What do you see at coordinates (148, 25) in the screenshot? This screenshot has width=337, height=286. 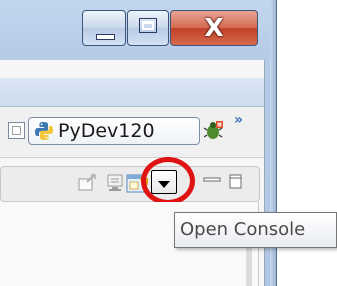 I see `maximize-icon` at bounding box center [148, 25].